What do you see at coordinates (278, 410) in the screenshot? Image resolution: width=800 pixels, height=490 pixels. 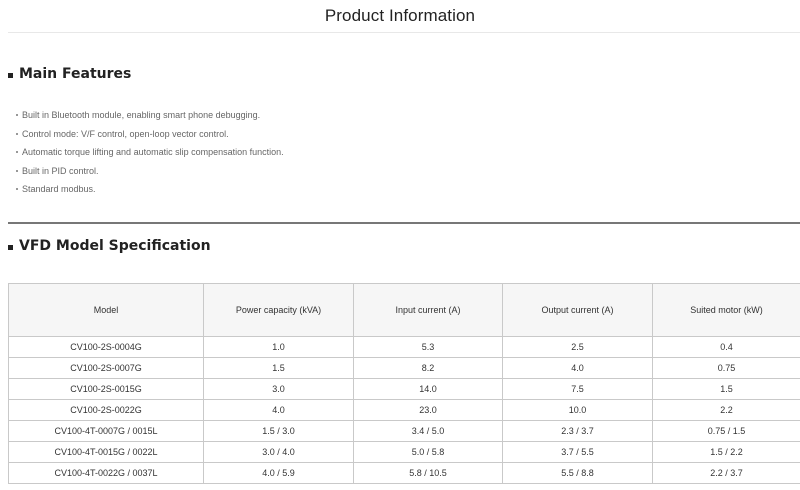 I see `cell-power-capacity: 4.0` at bounding box center [278, 410].